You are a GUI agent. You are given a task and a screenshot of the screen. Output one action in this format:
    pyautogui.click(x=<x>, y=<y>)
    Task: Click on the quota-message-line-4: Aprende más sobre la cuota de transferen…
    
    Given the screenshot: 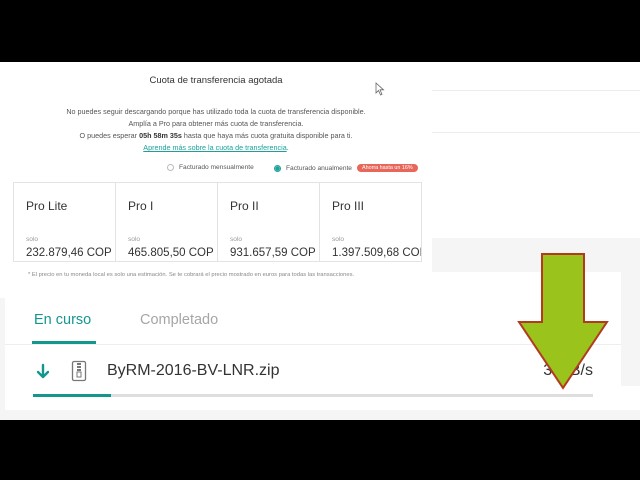 What is the action you would take?
    pyautogui.click(x=216, y=147)
    